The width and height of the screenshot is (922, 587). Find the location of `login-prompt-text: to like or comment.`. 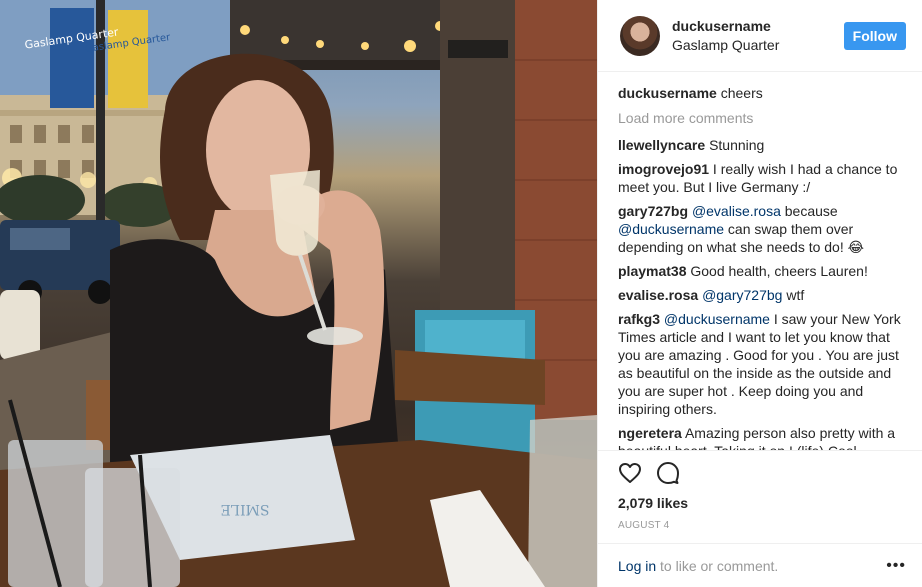

login-prompt-text: to like or comment. is located at coordinates (717, 565).